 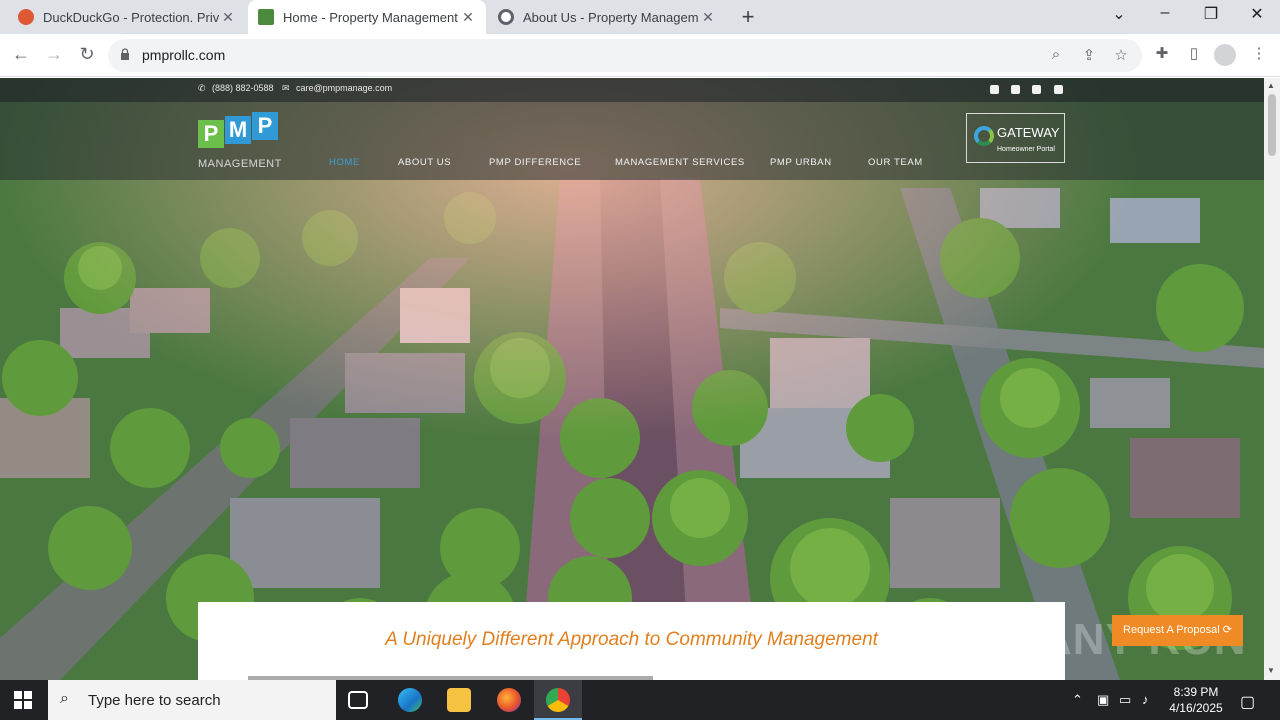 I want to click on menu-kebab-icon: ⋮, so click(x=1259, y=53).